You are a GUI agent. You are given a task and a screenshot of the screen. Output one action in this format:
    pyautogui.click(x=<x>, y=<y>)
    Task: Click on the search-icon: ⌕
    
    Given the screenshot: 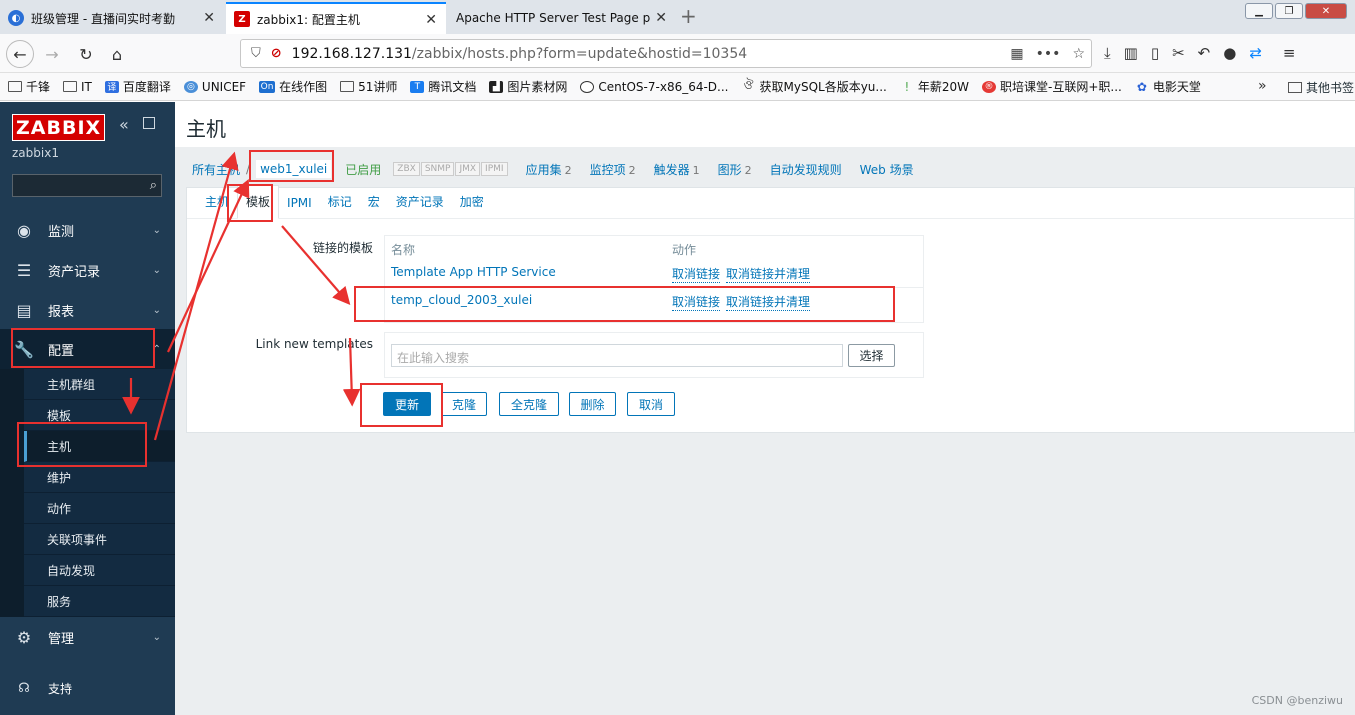 What is the action you would take?
    pyautogui.click(x=153, y=185)
    